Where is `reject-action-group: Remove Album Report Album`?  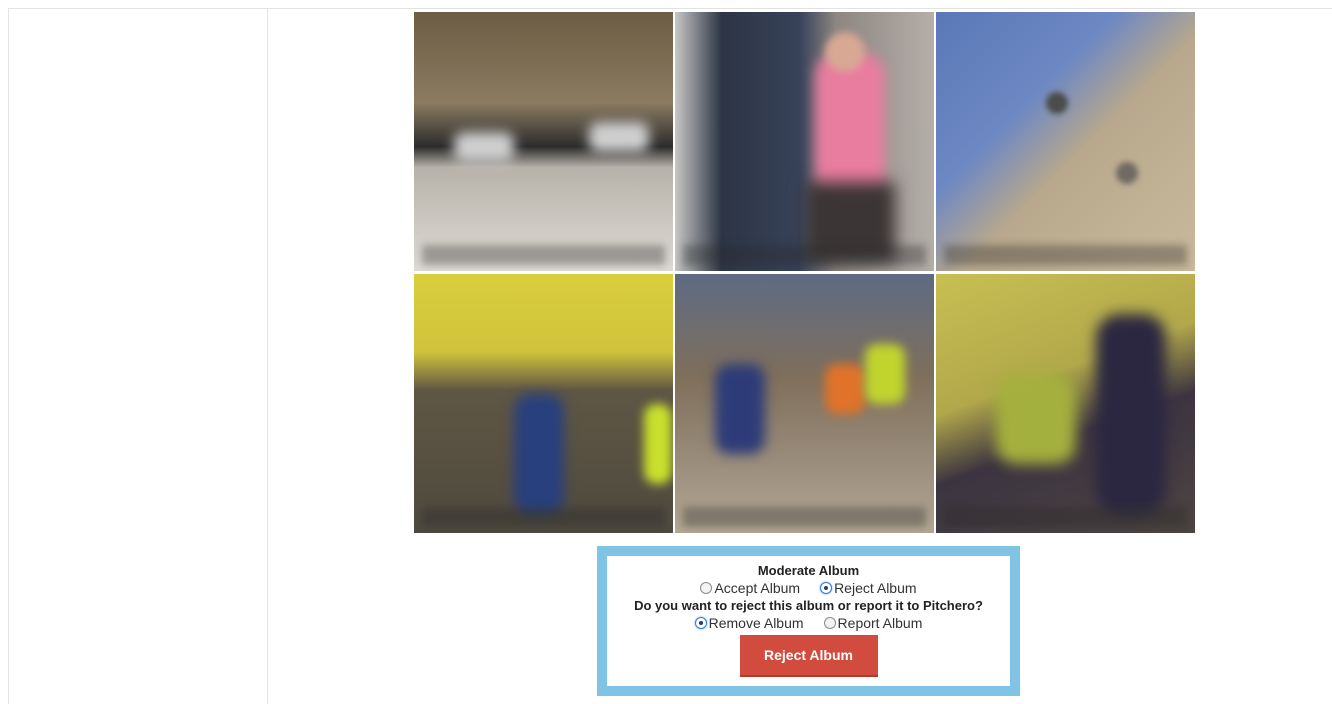
reject-action-group: Remove Album Report Album is located at coordinates (809, 623).